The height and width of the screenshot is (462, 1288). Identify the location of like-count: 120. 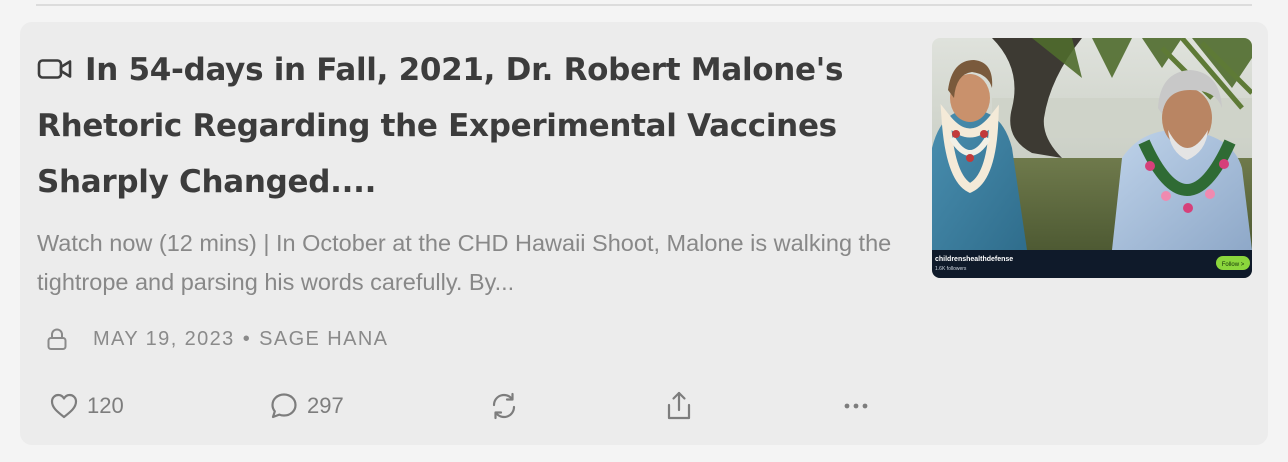
(105, 405).